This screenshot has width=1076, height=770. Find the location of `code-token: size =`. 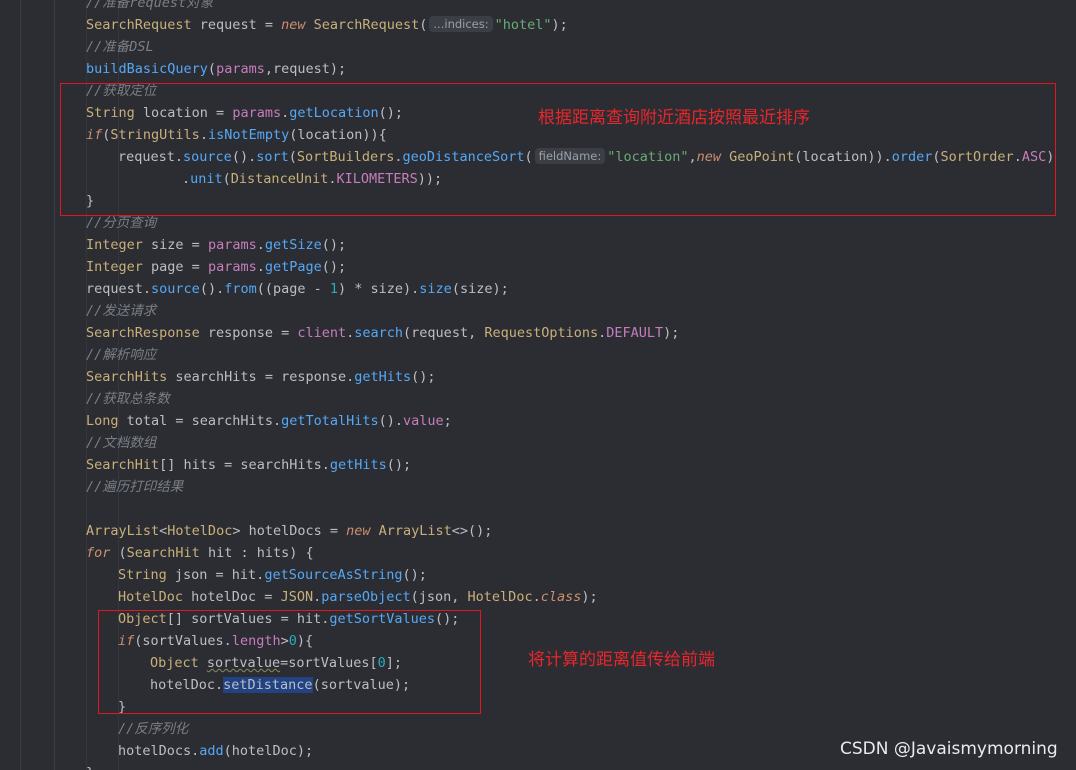

code-token: size = is located at coordinates (175, 245).